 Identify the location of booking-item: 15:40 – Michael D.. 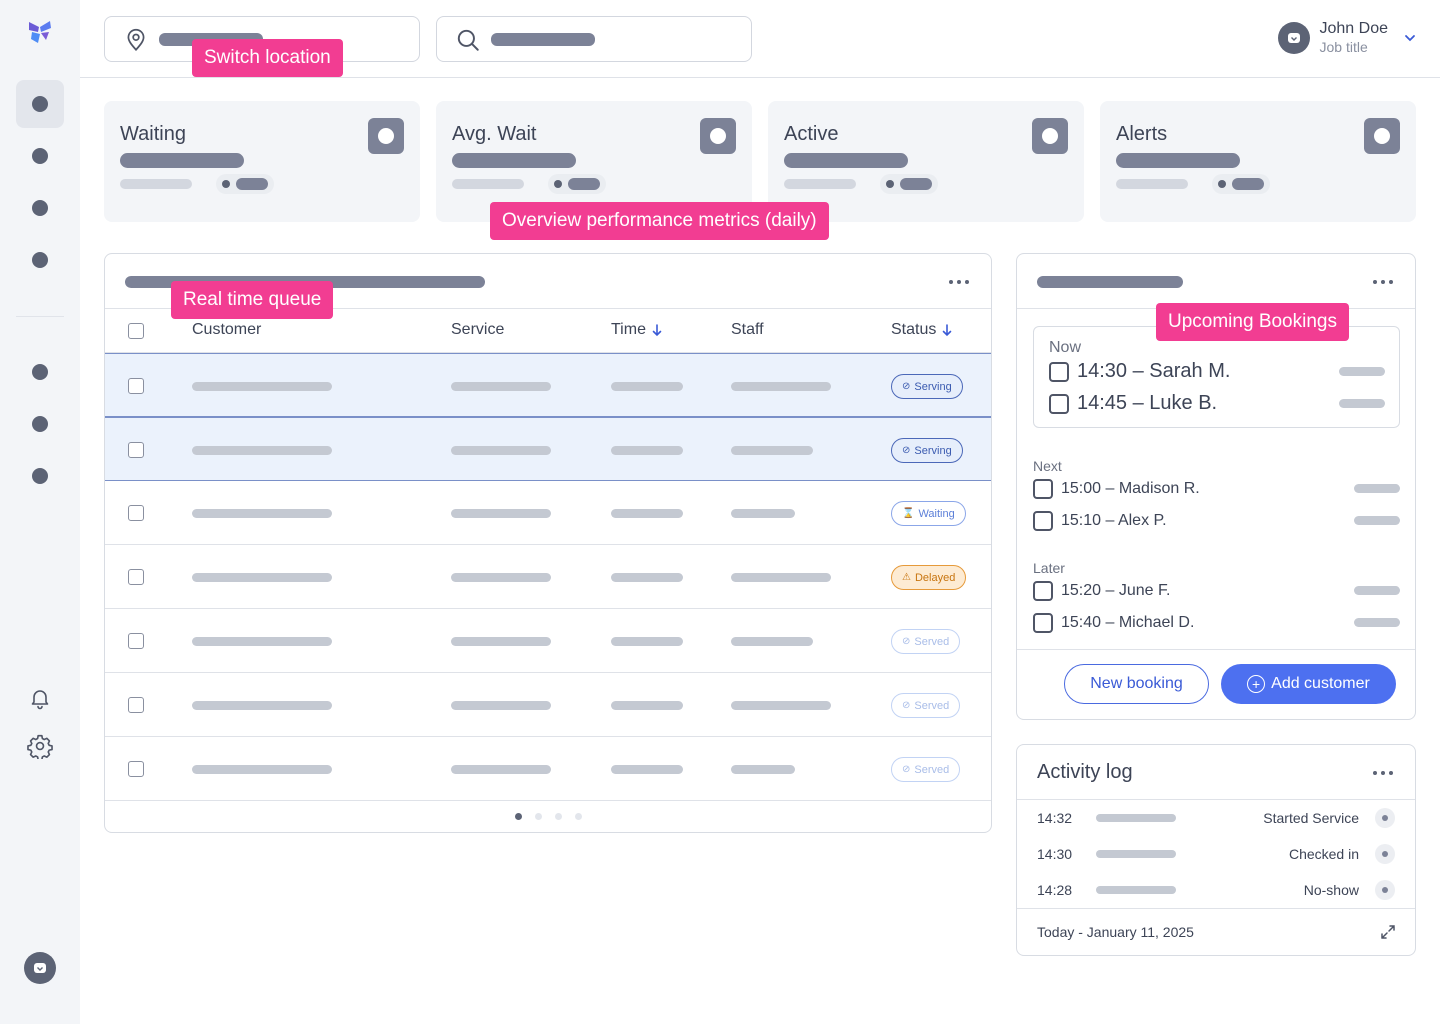
(1113, 623).